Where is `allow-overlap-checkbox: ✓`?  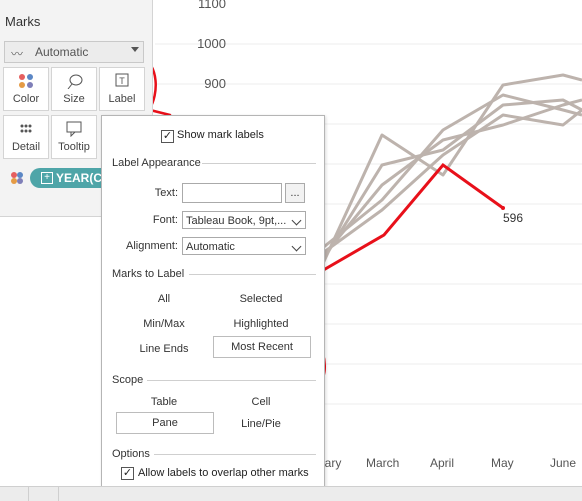 allow-overlap-checkbox: ✓ is located at coordinates (127, 473).